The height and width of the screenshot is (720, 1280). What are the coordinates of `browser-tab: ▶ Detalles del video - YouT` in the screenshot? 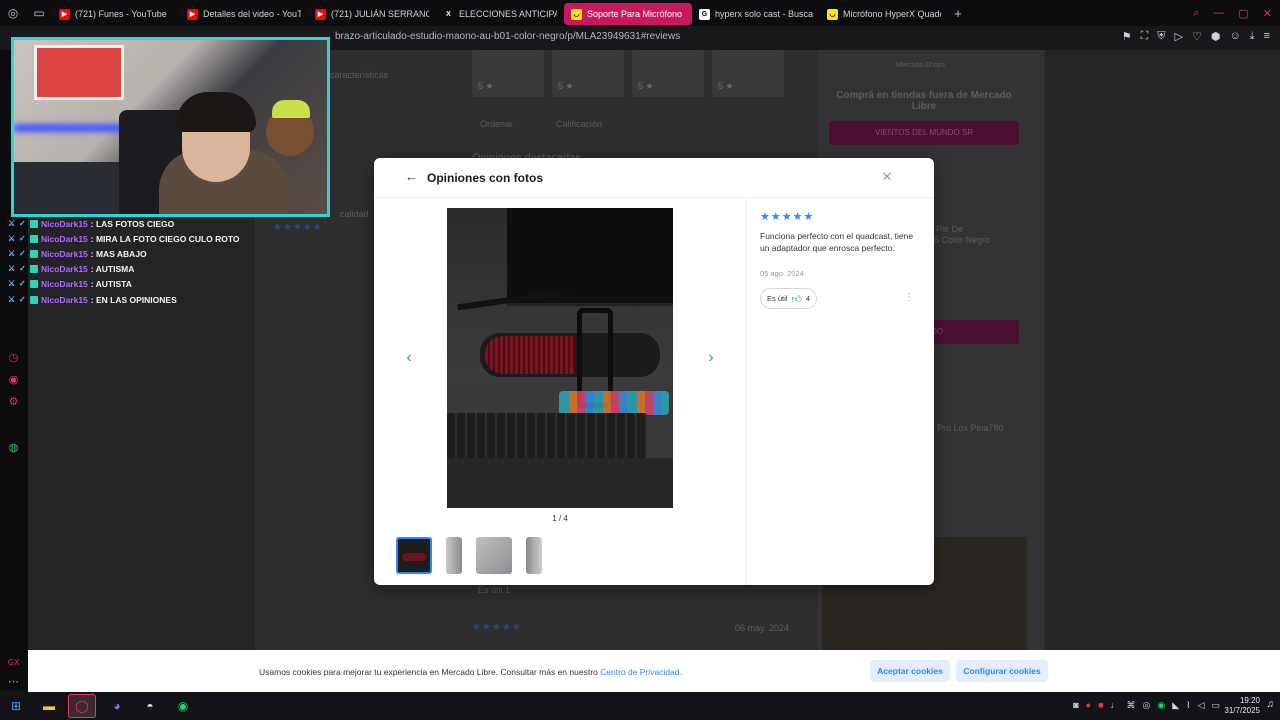 It's located at (244, 14).